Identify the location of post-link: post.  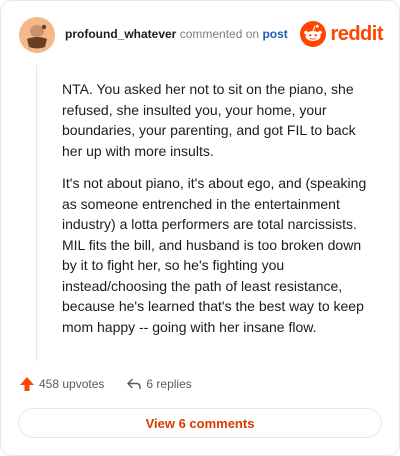
(274, 34).